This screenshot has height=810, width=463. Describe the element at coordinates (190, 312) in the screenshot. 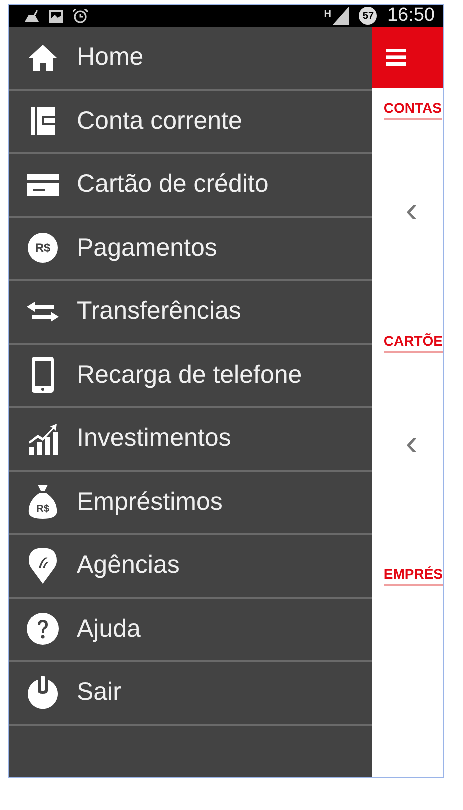

I see `menu-item: Transferências` at that location.